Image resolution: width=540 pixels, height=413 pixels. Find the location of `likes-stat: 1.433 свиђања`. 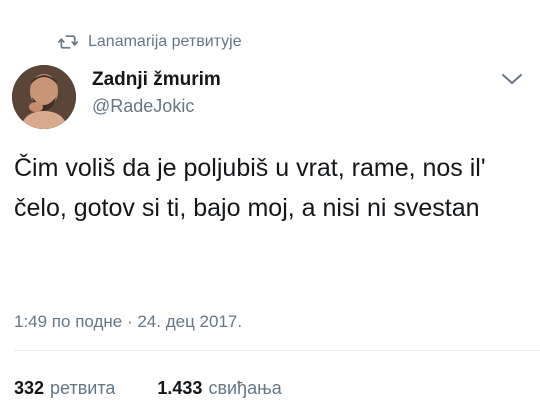

likes-stat: 1.433 свиђања is located at coordinates (219, 388).